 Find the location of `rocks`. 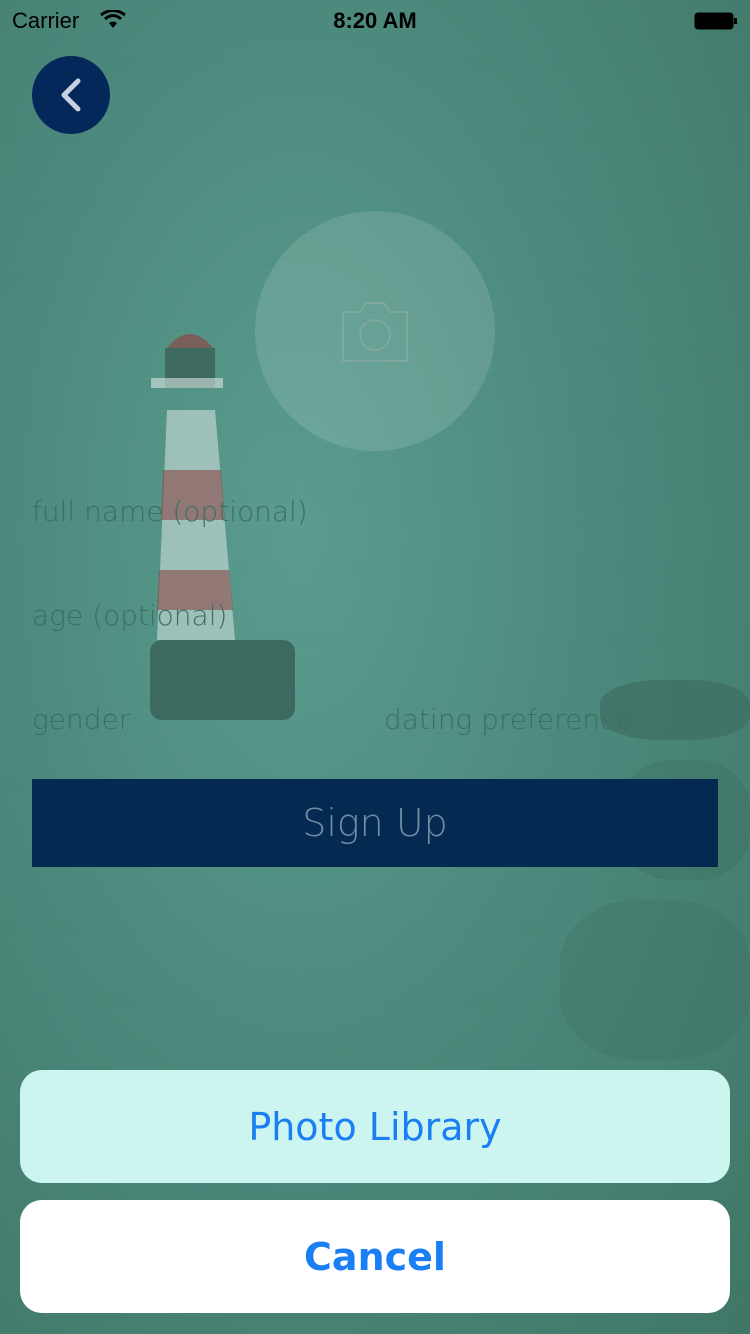

rocks is located at coordinates (655, 980).